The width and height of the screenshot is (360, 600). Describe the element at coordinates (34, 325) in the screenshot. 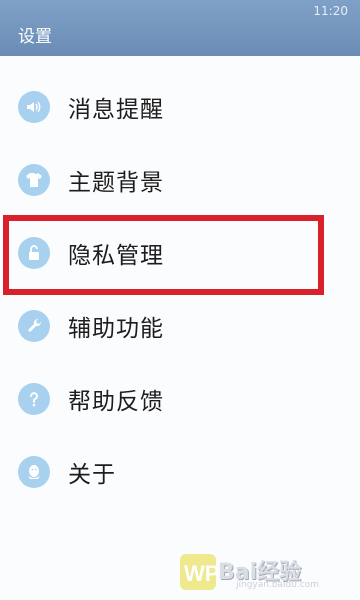

I see `wrench-icon` at that location.